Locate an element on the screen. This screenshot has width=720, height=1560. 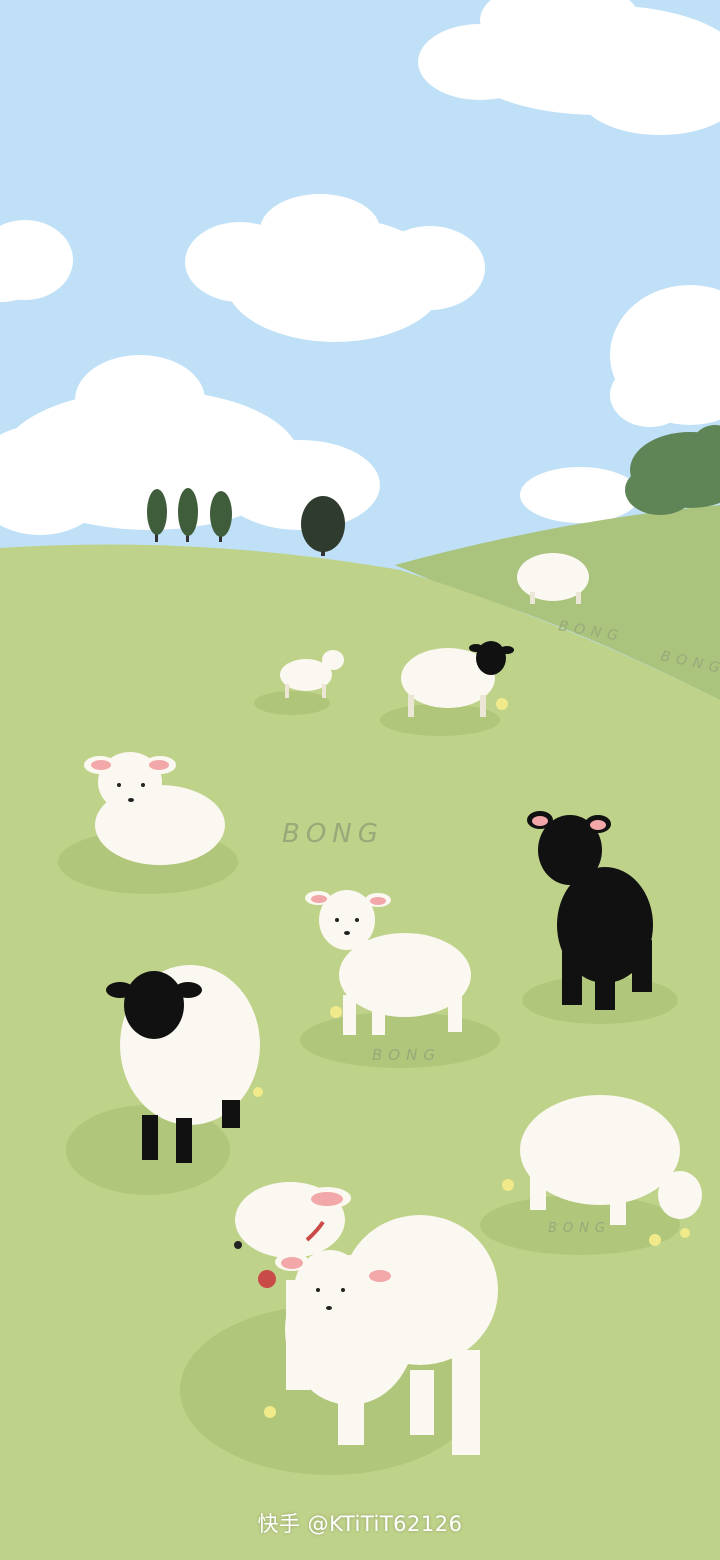
bong-mark-lamb: BONG is located at coordinates (406, 1055).